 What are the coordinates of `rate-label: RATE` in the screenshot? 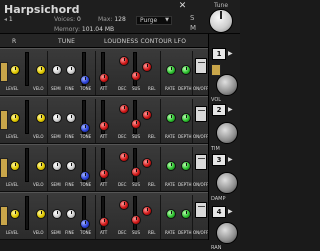 It's located at (170, 88).